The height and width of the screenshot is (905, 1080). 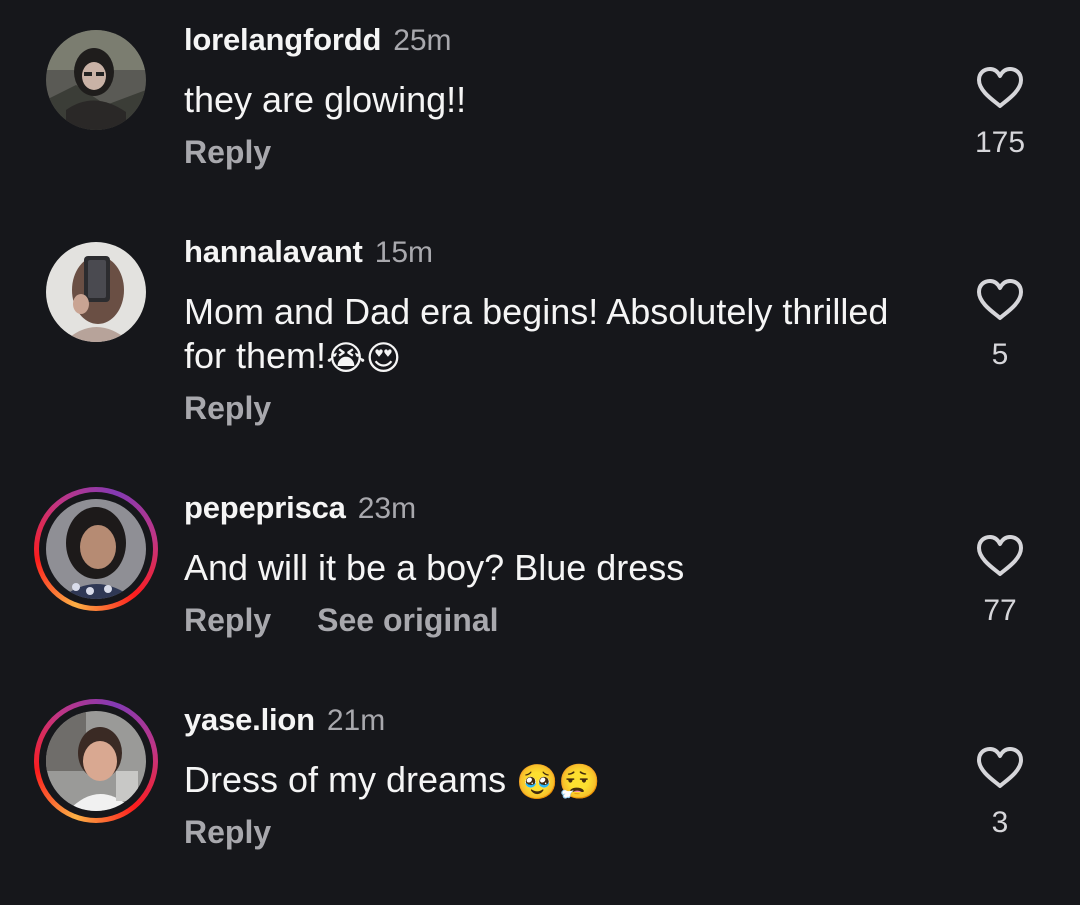 I want to click on like-container: 77, so click(x=1000, y=581).